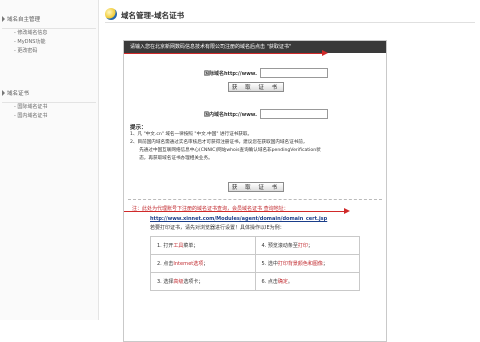 Image resolution: width=480 pixels, height=342 pixels. I want to click on tip-line: 态，再获取域名证书办理相关业务。, so click(171, 158).